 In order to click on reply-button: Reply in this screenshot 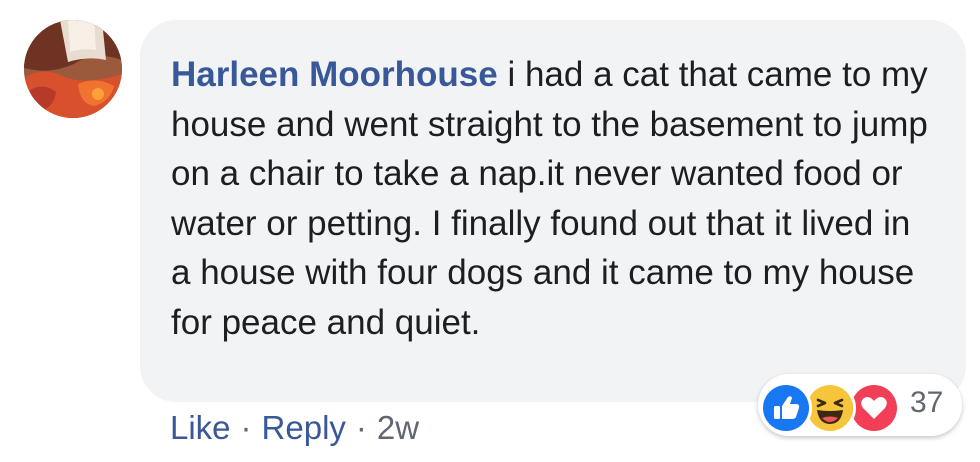, I will do `click(304, 428)`.